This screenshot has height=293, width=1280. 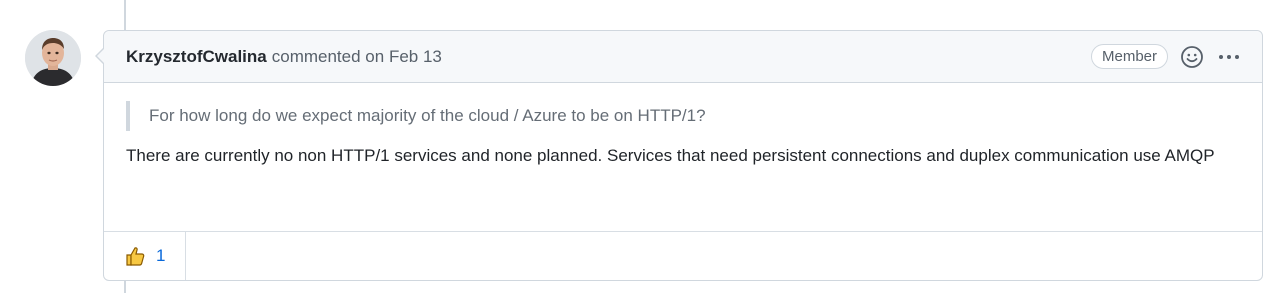 I want to click on comment-action: commented on, so click(x=328, y=56).